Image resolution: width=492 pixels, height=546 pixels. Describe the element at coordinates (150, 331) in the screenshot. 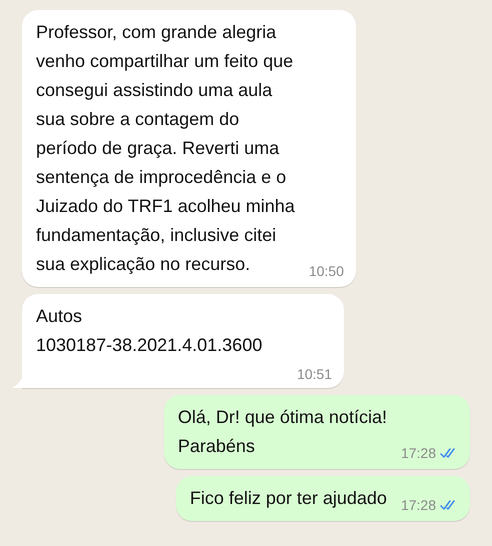

I see `message-text: Autos 1030187-38.2021.4.01.3600` at that location.